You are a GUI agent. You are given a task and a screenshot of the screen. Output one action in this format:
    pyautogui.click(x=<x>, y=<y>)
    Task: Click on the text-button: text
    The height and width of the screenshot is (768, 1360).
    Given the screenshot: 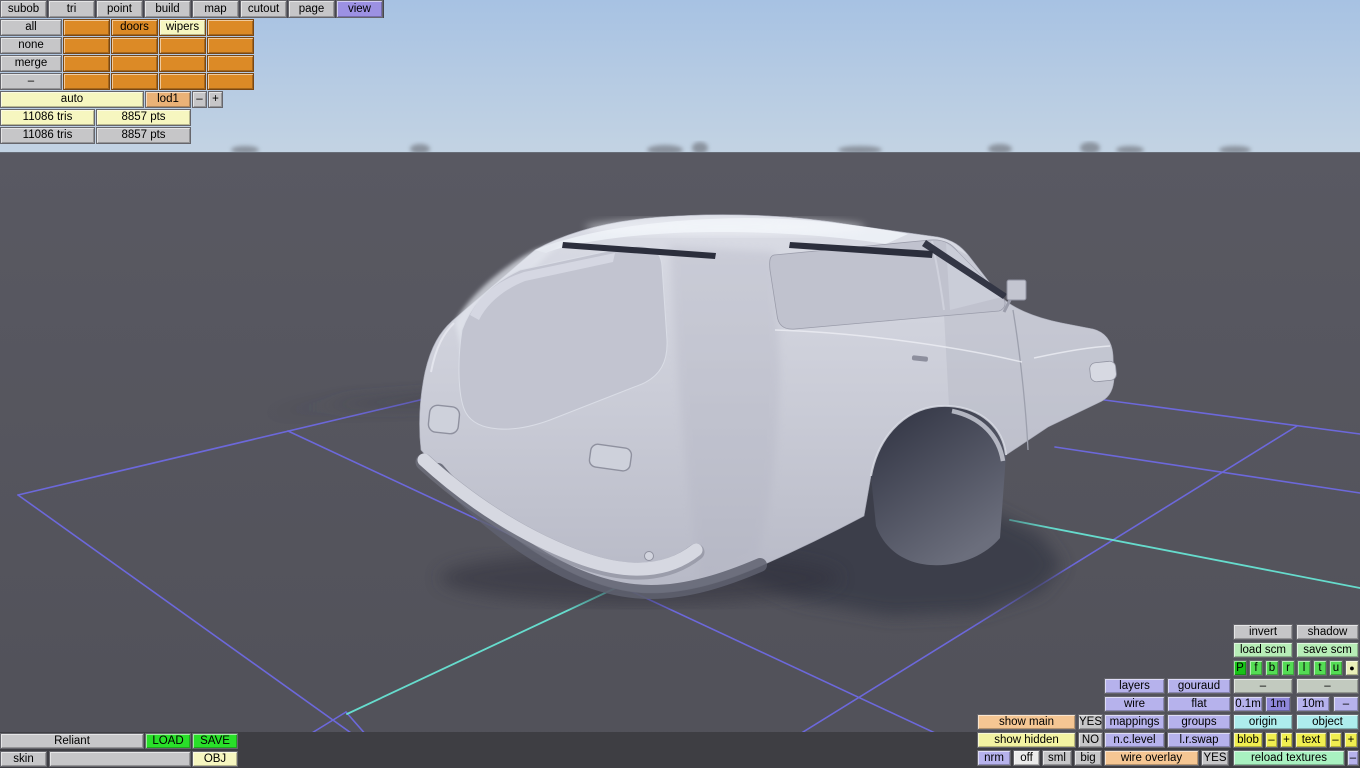 What is the action you would take?
    pyautogui.click(x=1311, y=740)
    